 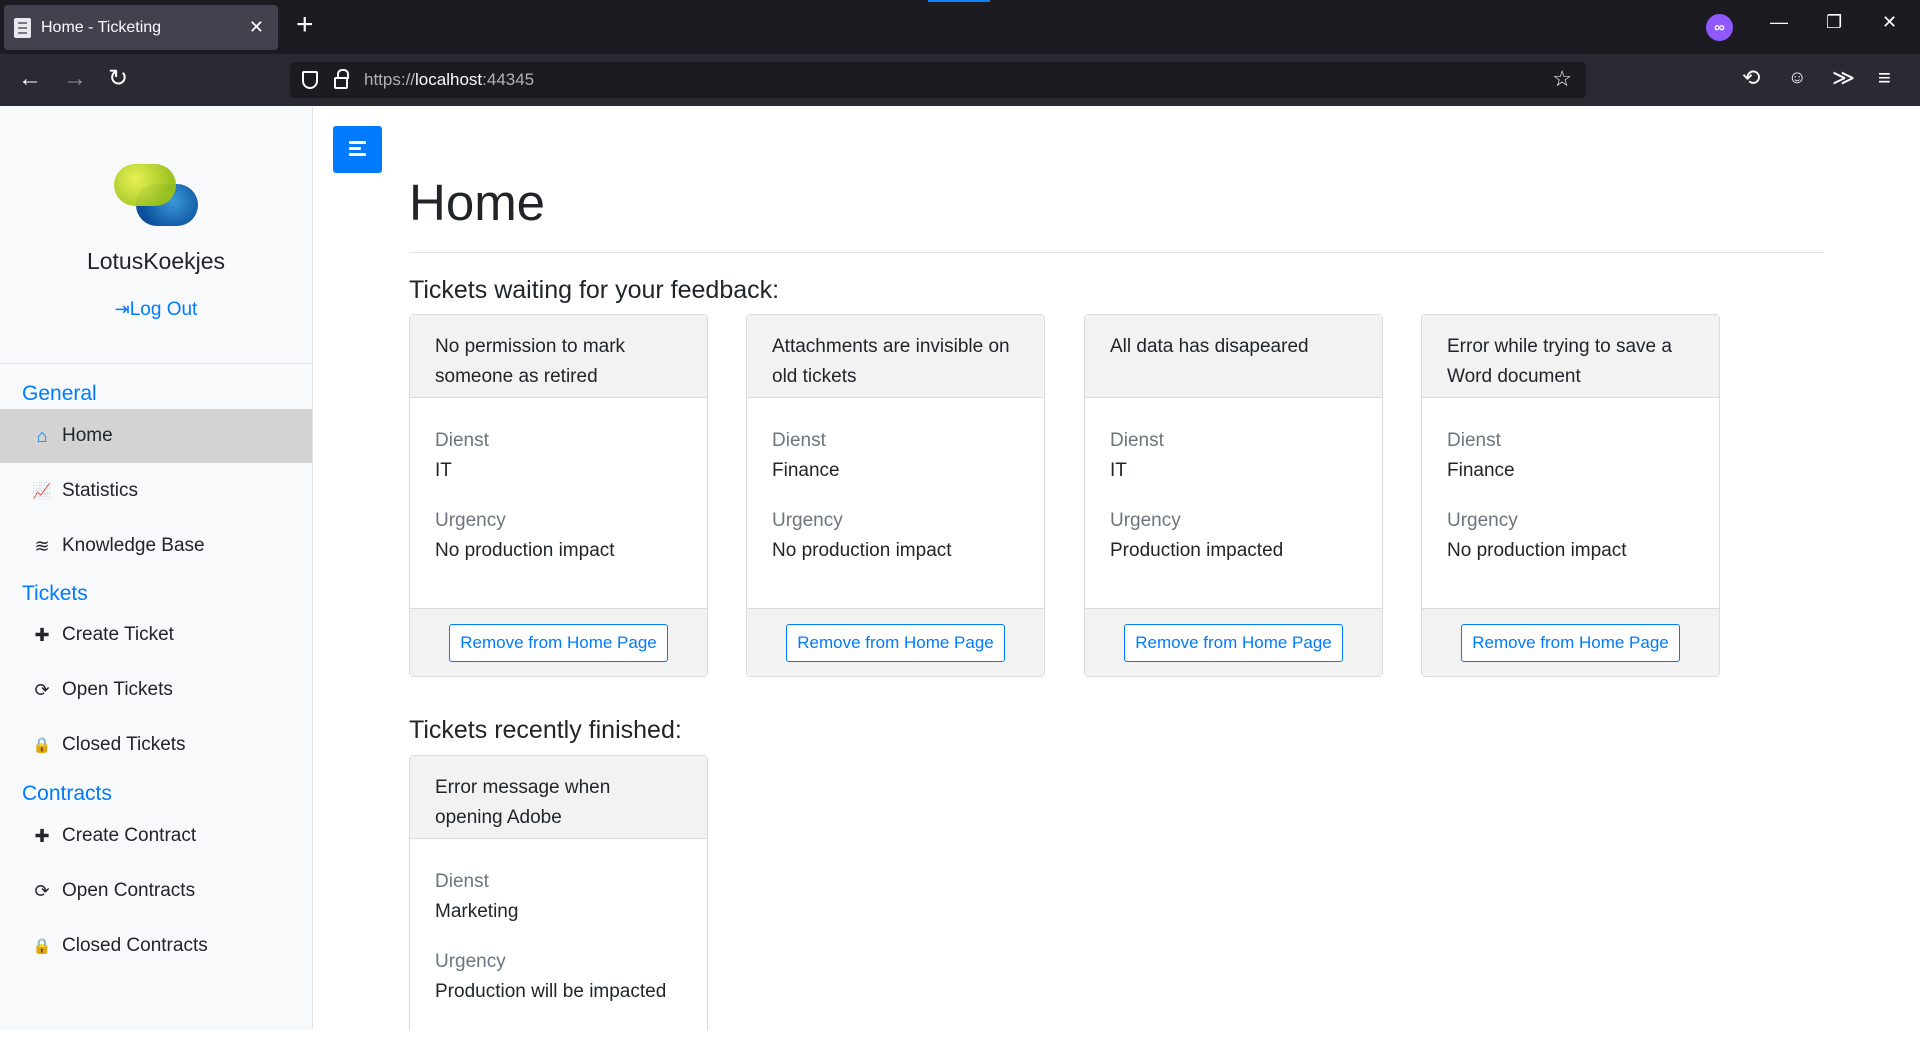 I want to click on title-divider, so click(x=1116, y=252).